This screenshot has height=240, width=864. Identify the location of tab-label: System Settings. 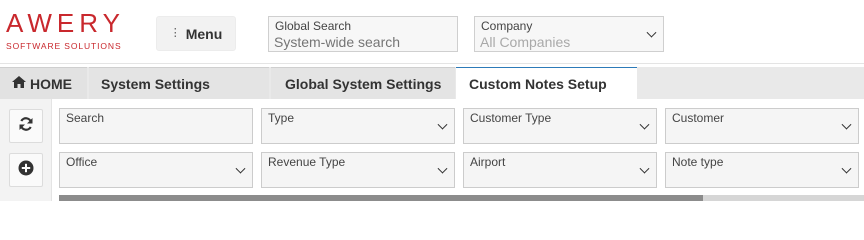
(155, 83).